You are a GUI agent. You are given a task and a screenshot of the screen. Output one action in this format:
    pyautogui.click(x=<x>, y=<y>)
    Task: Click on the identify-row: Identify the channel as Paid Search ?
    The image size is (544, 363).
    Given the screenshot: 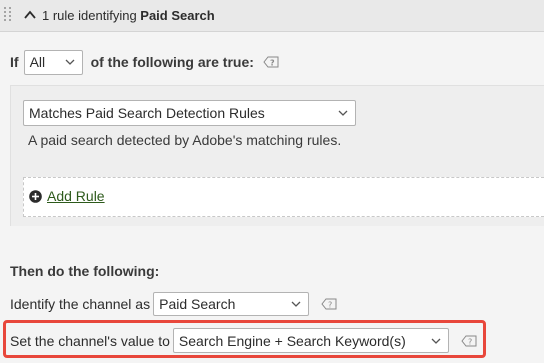 What is the action you would take?
    pyautogui.click(x=173, y=304)
    